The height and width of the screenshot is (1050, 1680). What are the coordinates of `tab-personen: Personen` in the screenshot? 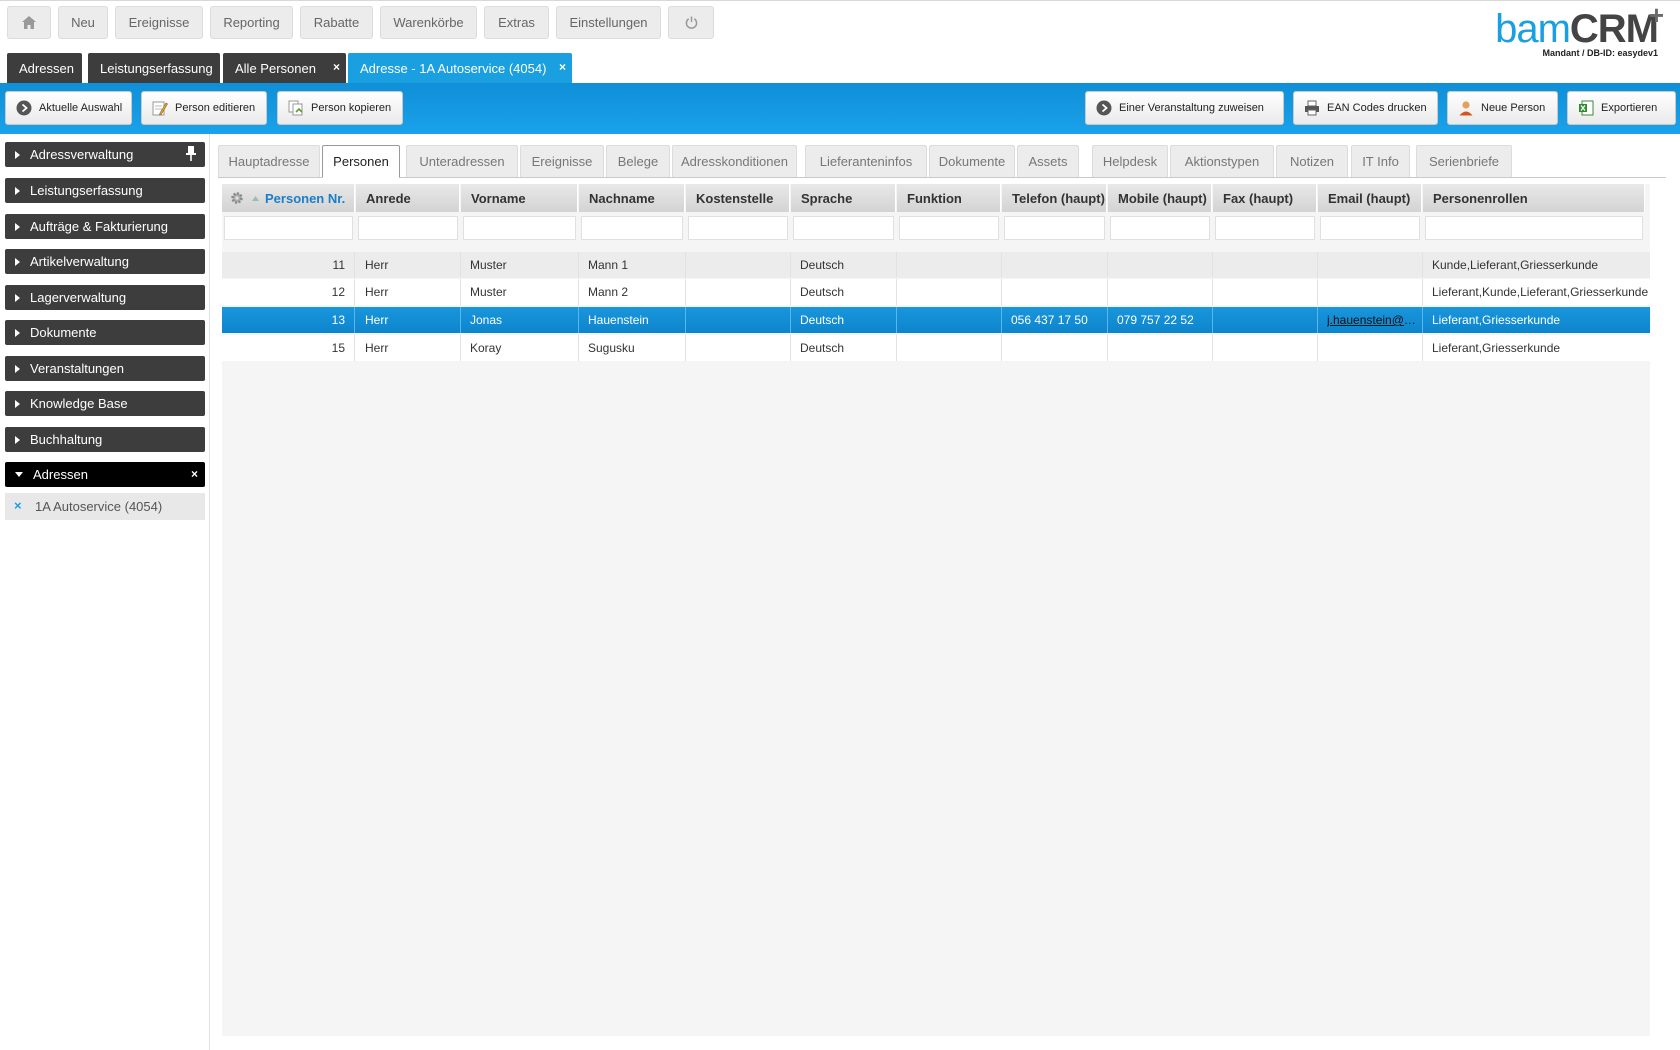 It's located at (361, 161).